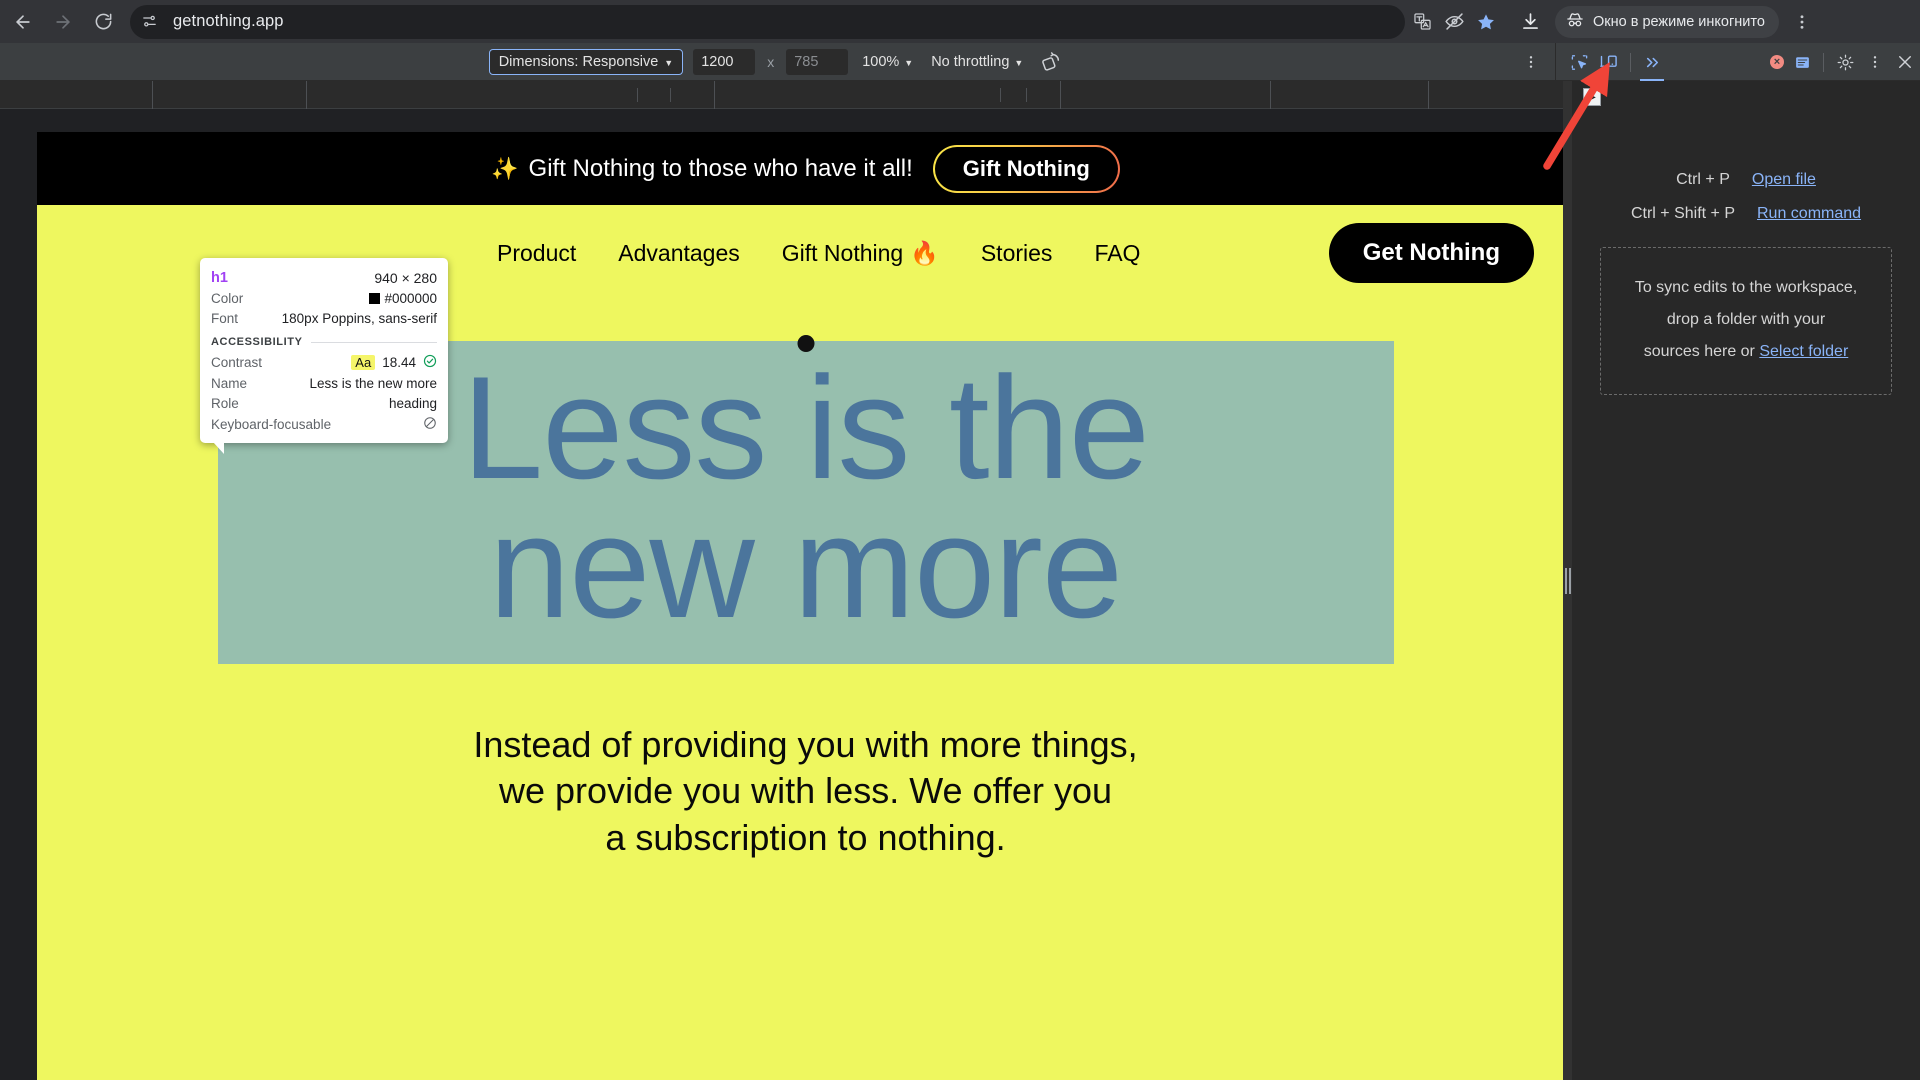 The width and height of the screenshot is (1920, 1080). I want to click on grip-bar, so click(1569, 580).